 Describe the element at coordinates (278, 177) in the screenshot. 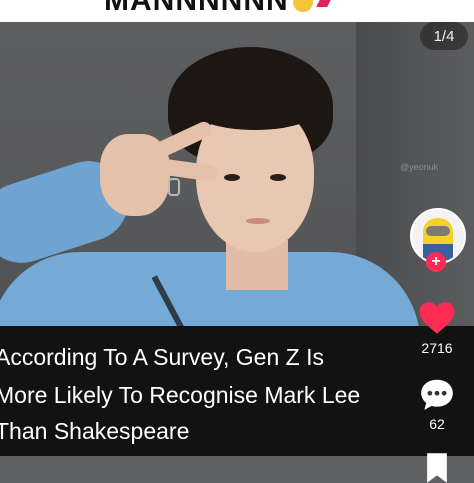

I see `right-eye` at that location.